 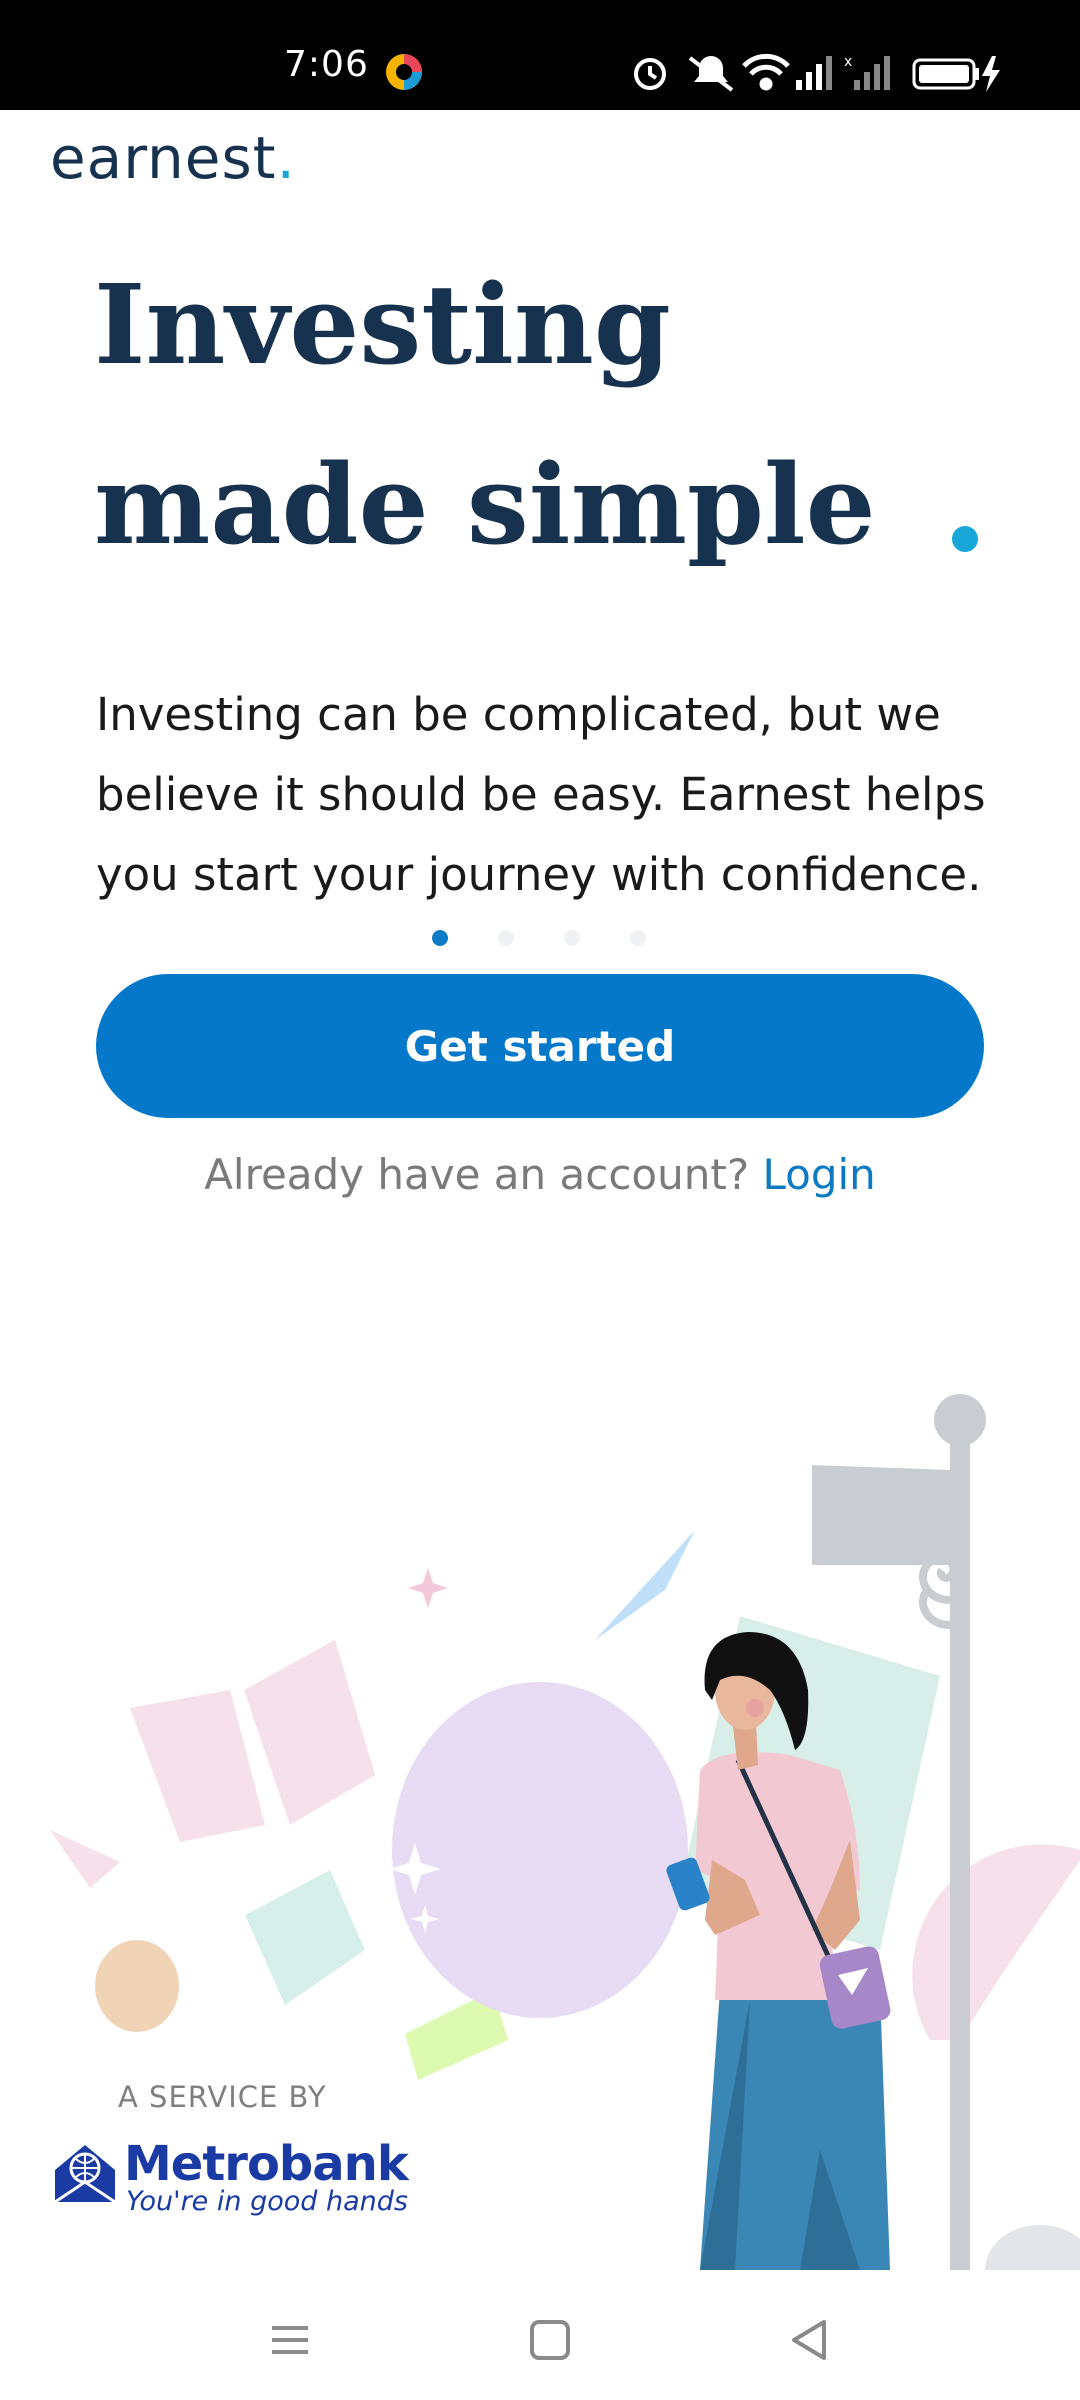 I want to click on mute-icon, so click(x=711, y=74).